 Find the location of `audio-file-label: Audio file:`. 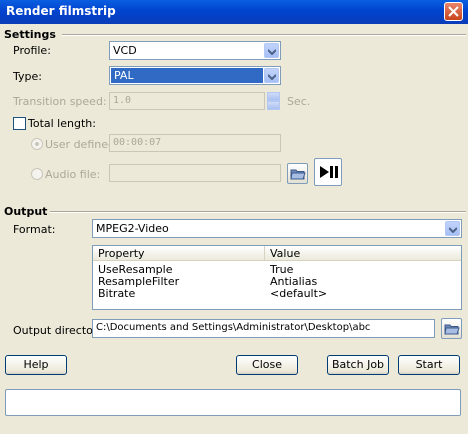

audio-file-label: Audio file: is located at coordinates (73, 174).